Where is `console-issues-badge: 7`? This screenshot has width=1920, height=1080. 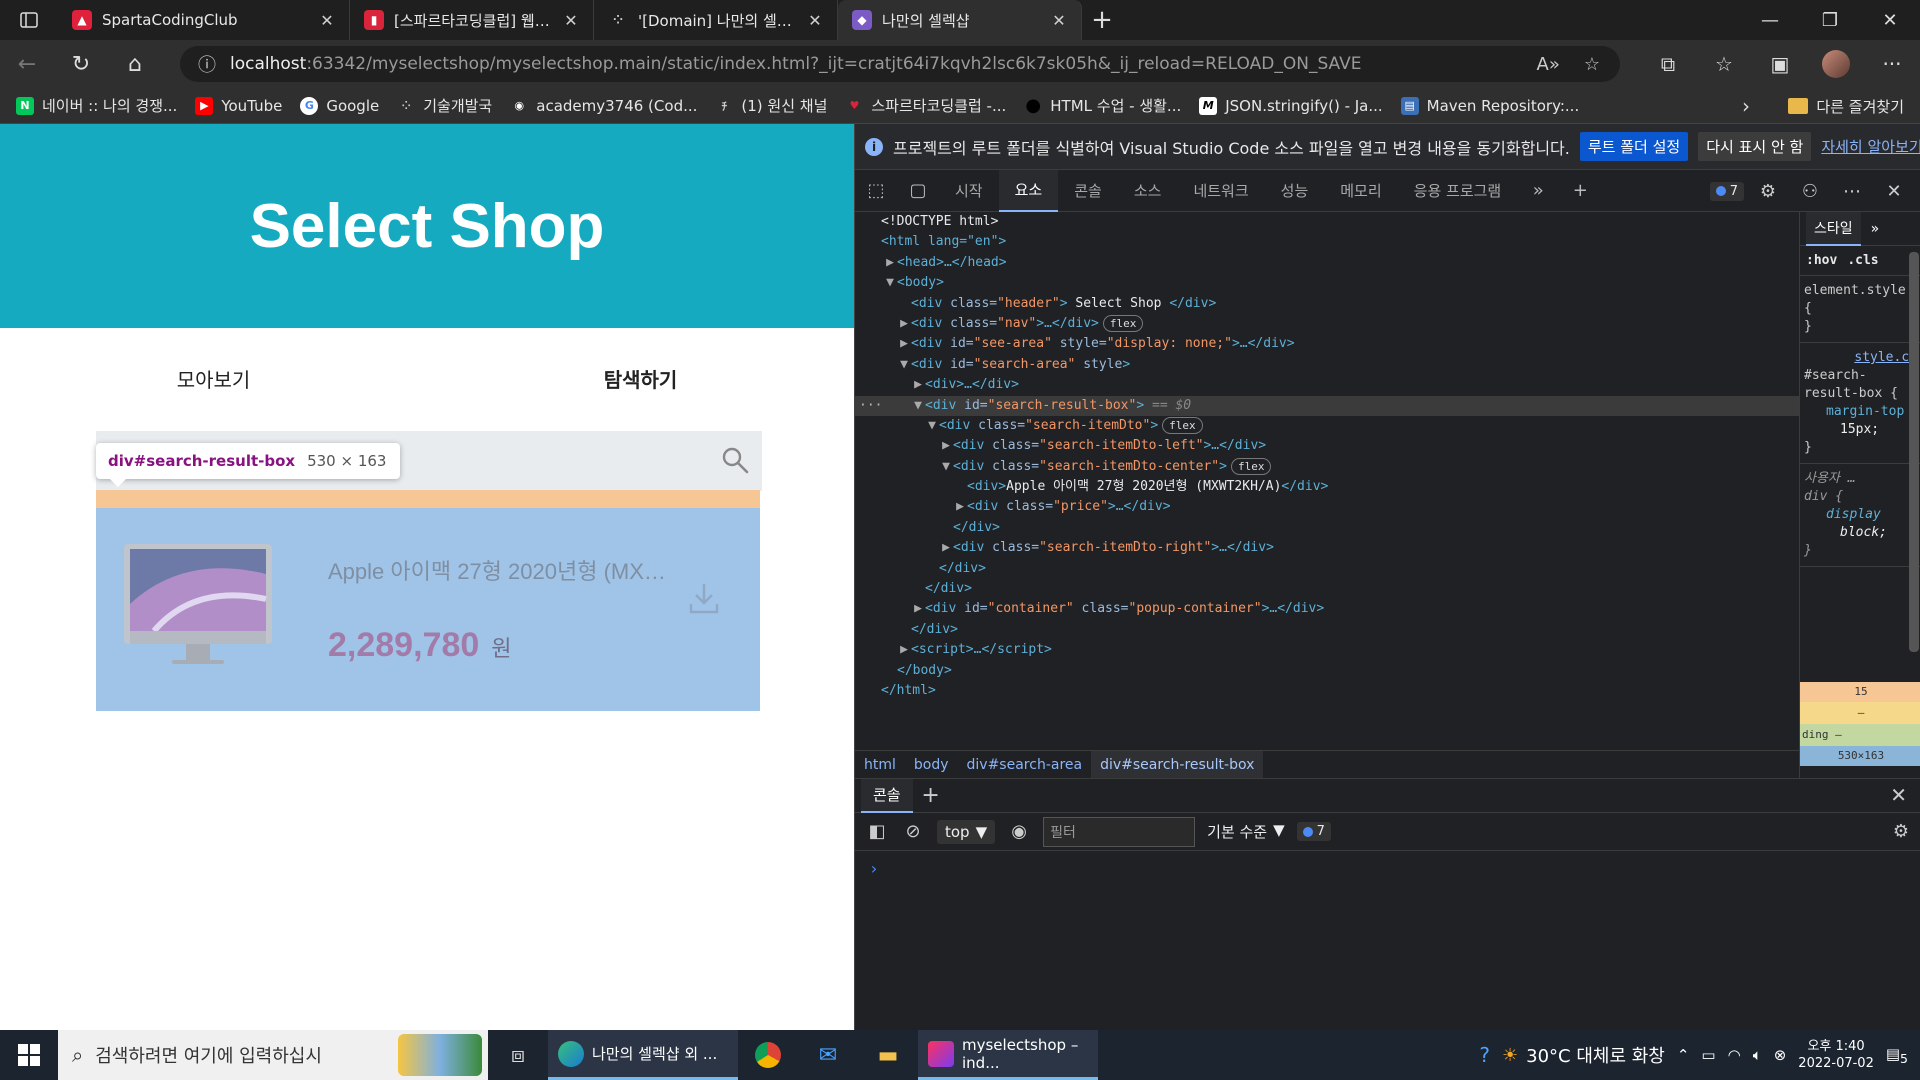
console-issues-badge: 7 is located at coordinates (1313, 831).